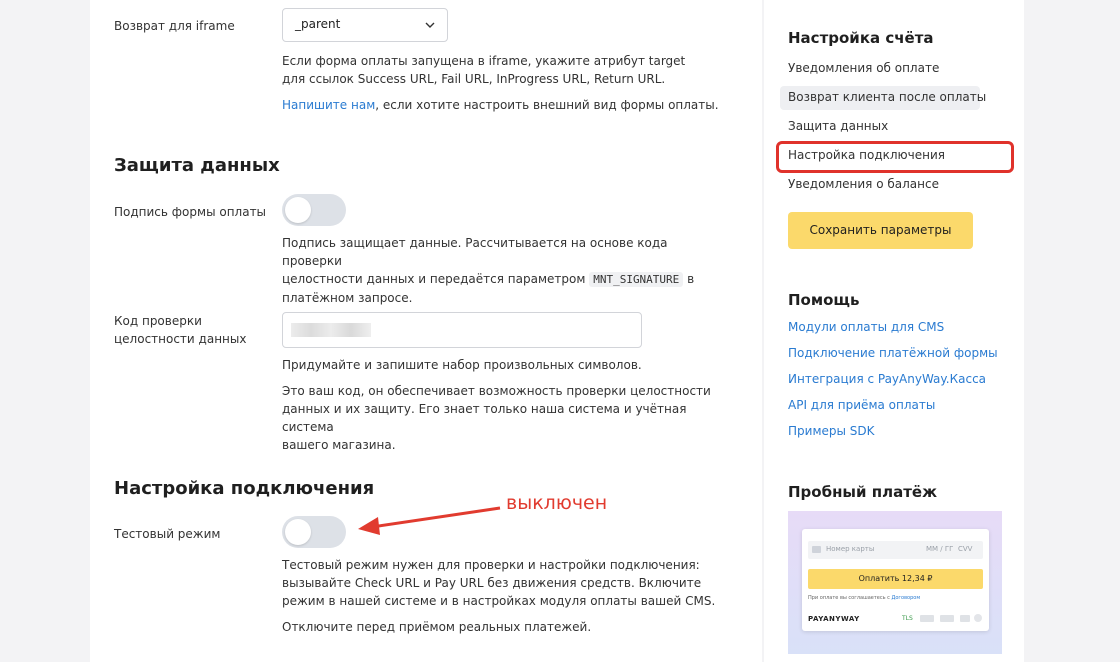 Image resolution: width=1120 pixels, height=662 pixels. What do you see at coordinates (429, 520) in the screenshot?
I see `annotation-arrow-icon` at bounding box center [429, 520].